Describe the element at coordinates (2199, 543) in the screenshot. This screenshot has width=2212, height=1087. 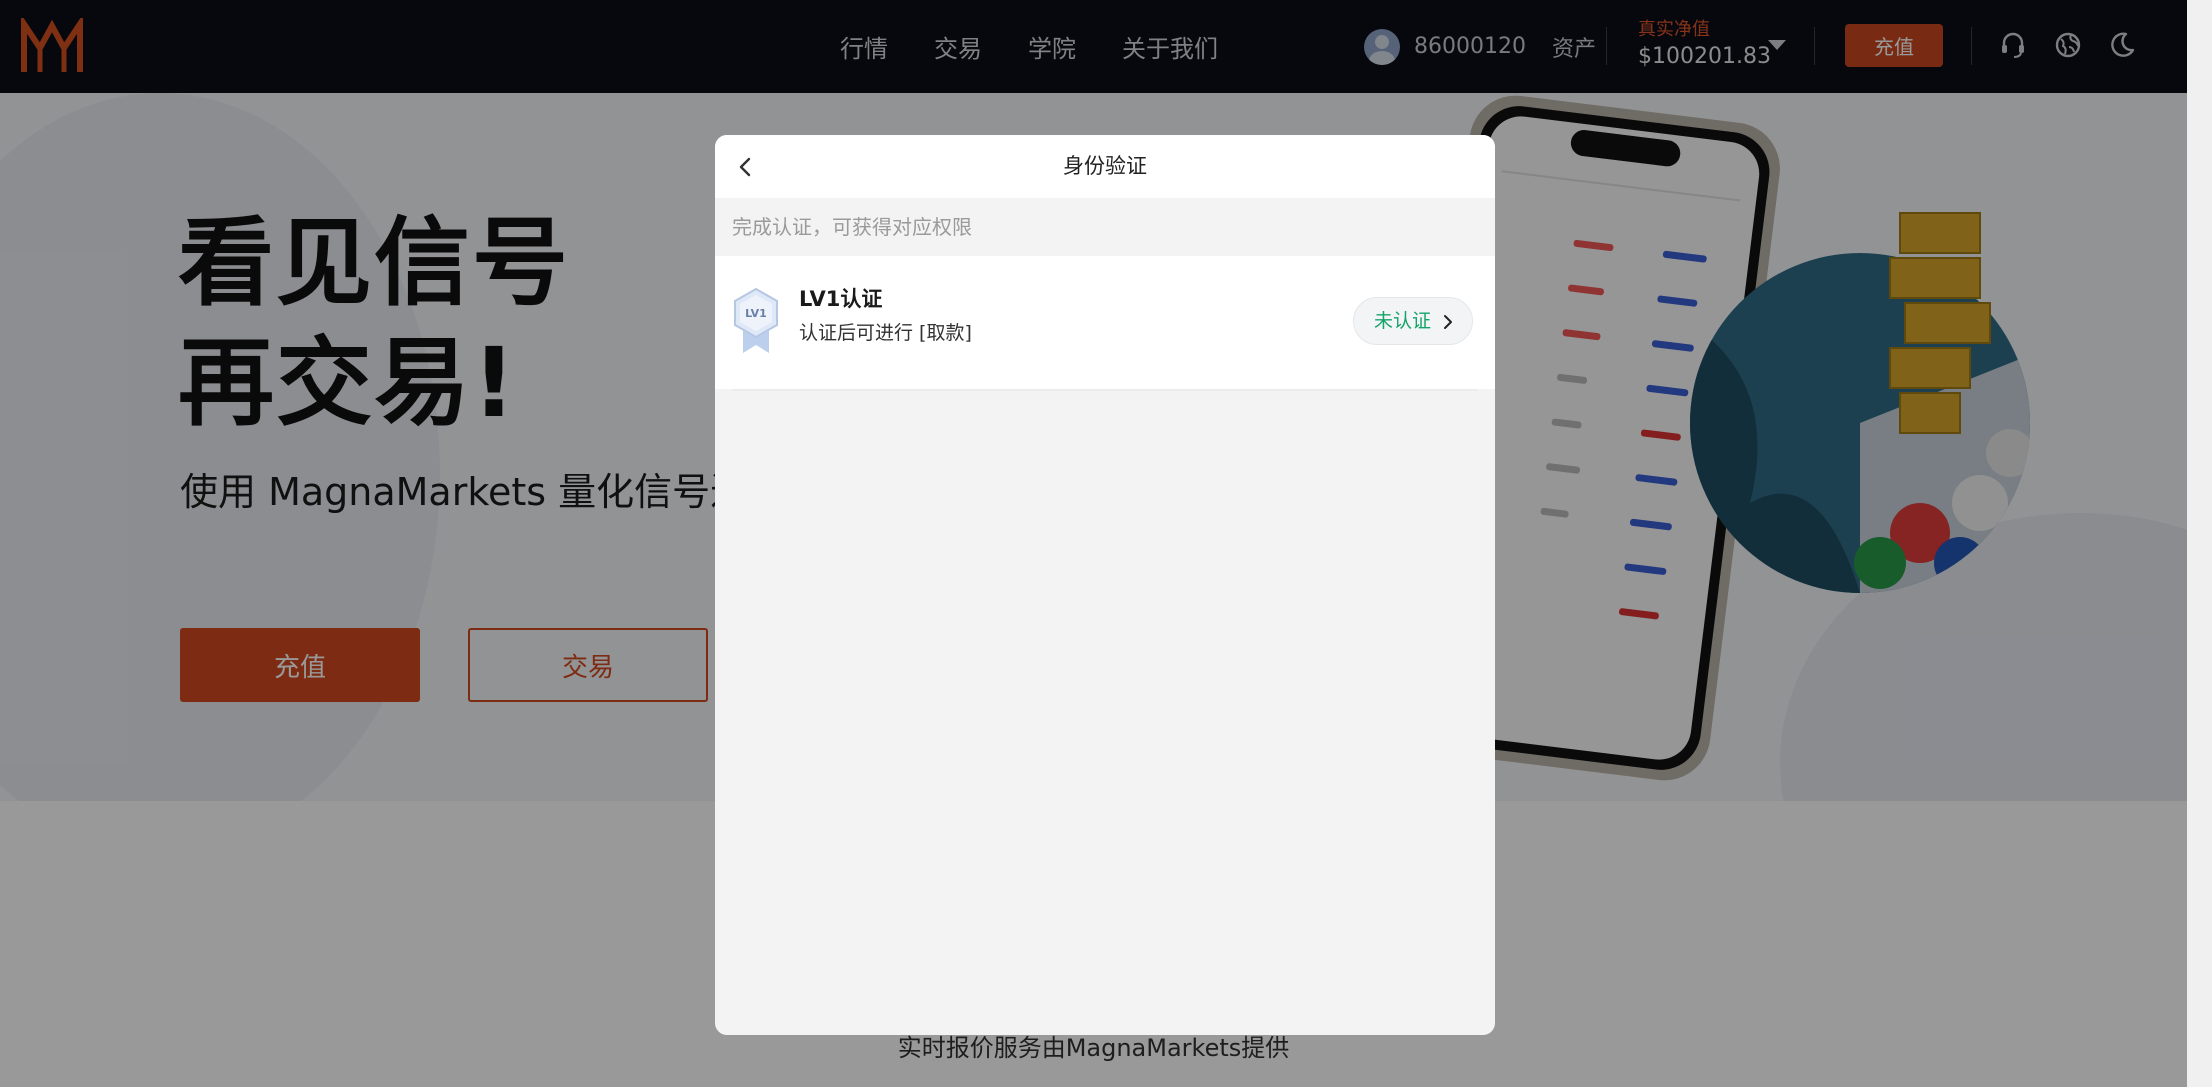
I see `page-scrollbar` at that location.